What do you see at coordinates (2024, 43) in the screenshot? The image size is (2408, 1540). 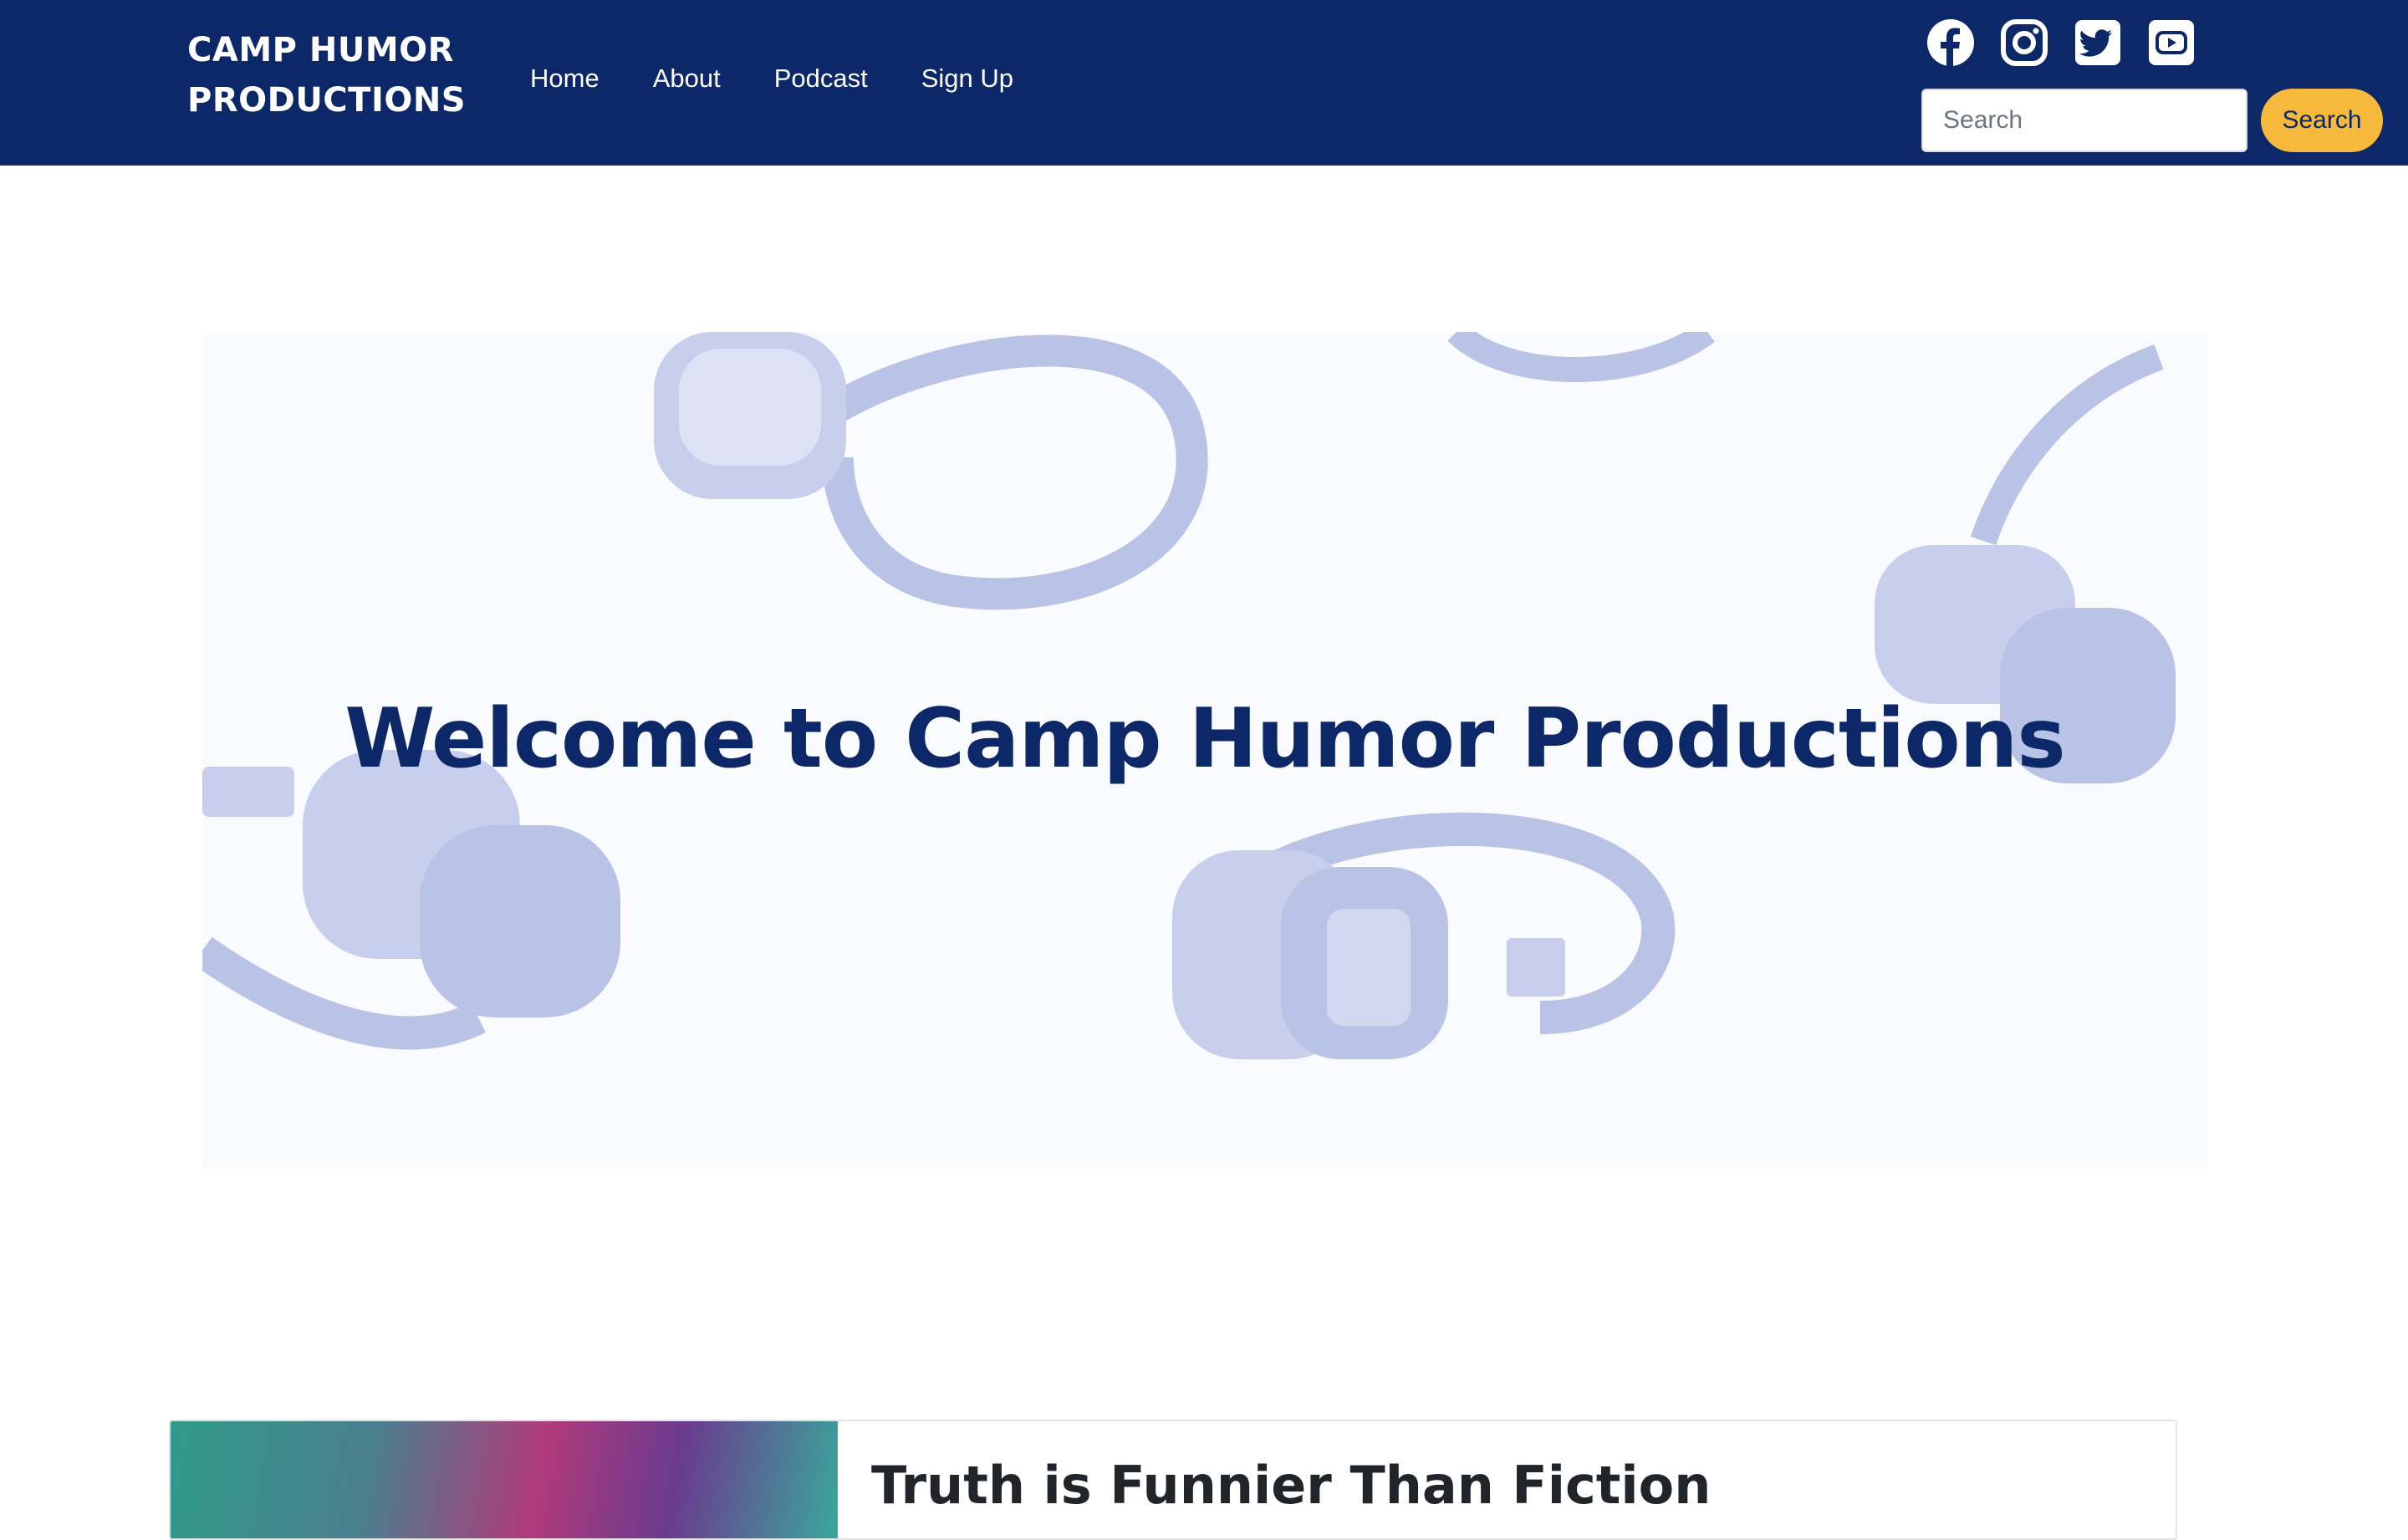 I see `instagram-icon` at bounding box center [2024, 43].